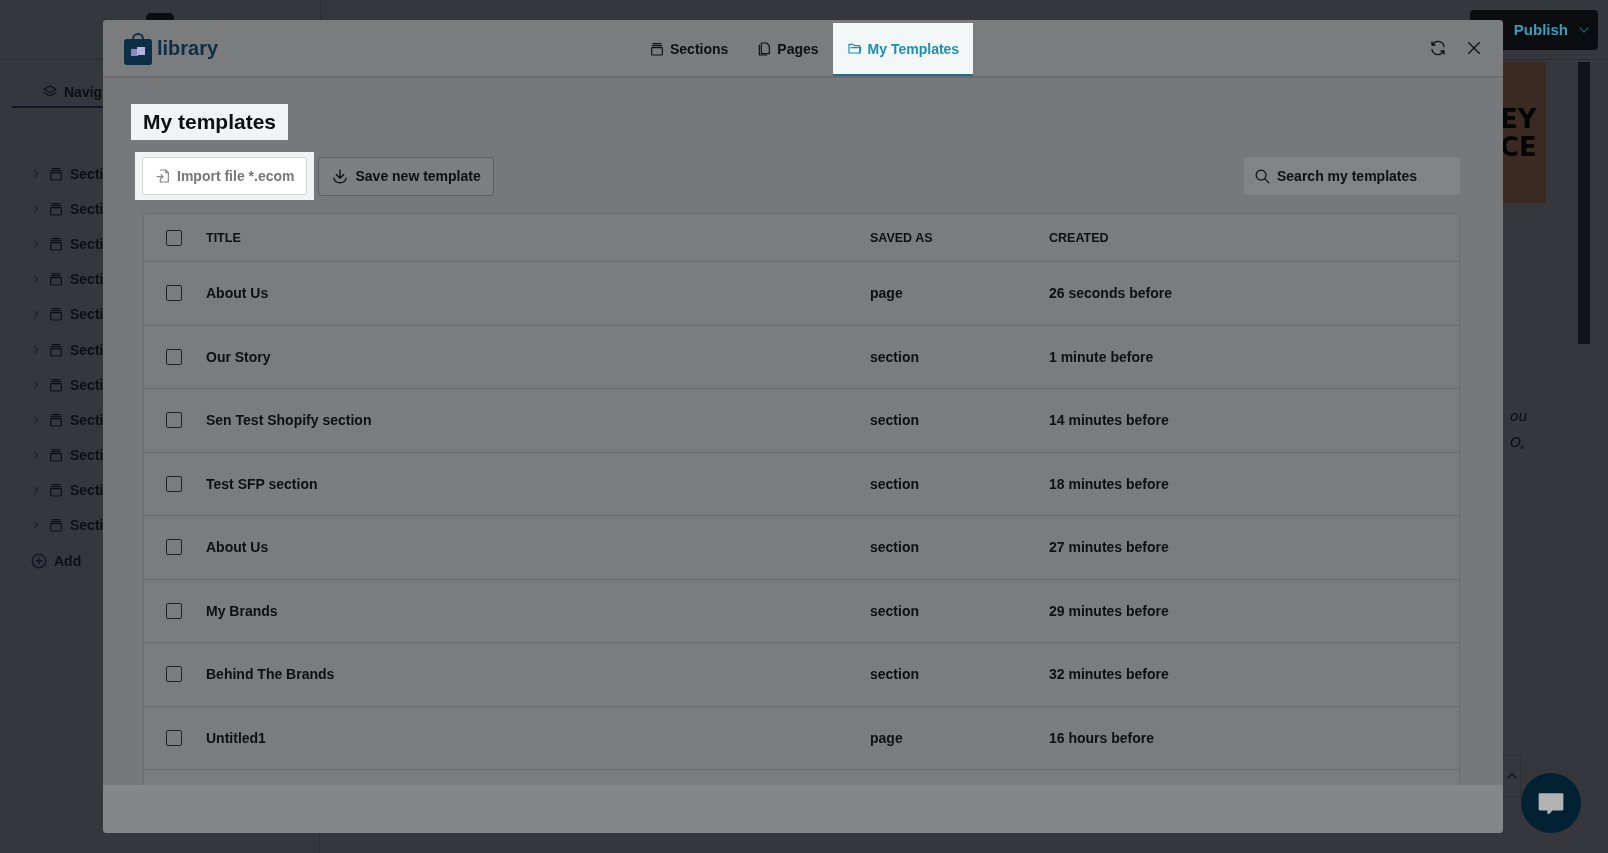 The image size is (1608, 853). What do you see at coordinates (1102, 356) in the screenshot?
I see `created-cell-text: 1 minute before` at bounding box center [1102, 356].